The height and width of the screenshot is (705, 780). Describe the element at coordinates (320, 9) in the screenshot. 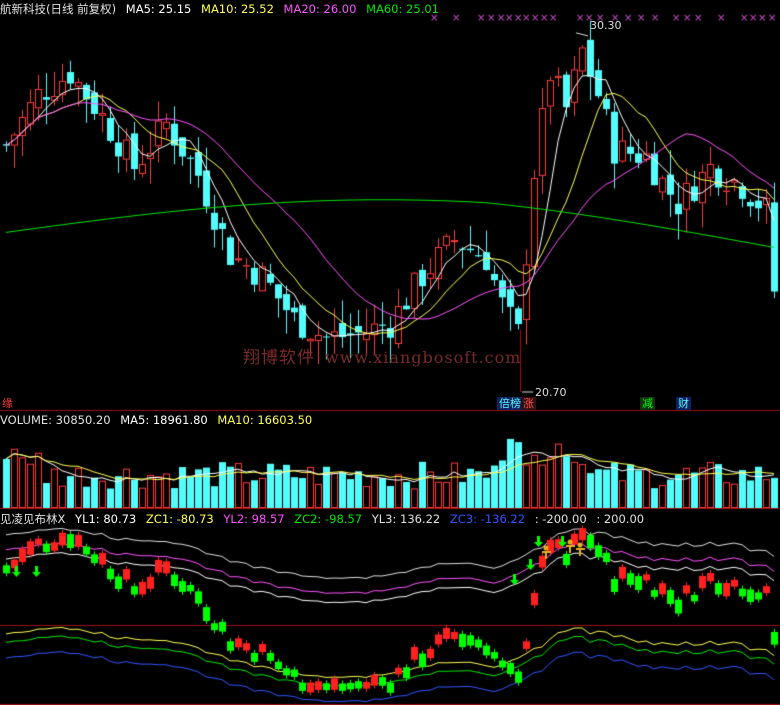

I see `ma20-label: MA20: 26.00` at that location.